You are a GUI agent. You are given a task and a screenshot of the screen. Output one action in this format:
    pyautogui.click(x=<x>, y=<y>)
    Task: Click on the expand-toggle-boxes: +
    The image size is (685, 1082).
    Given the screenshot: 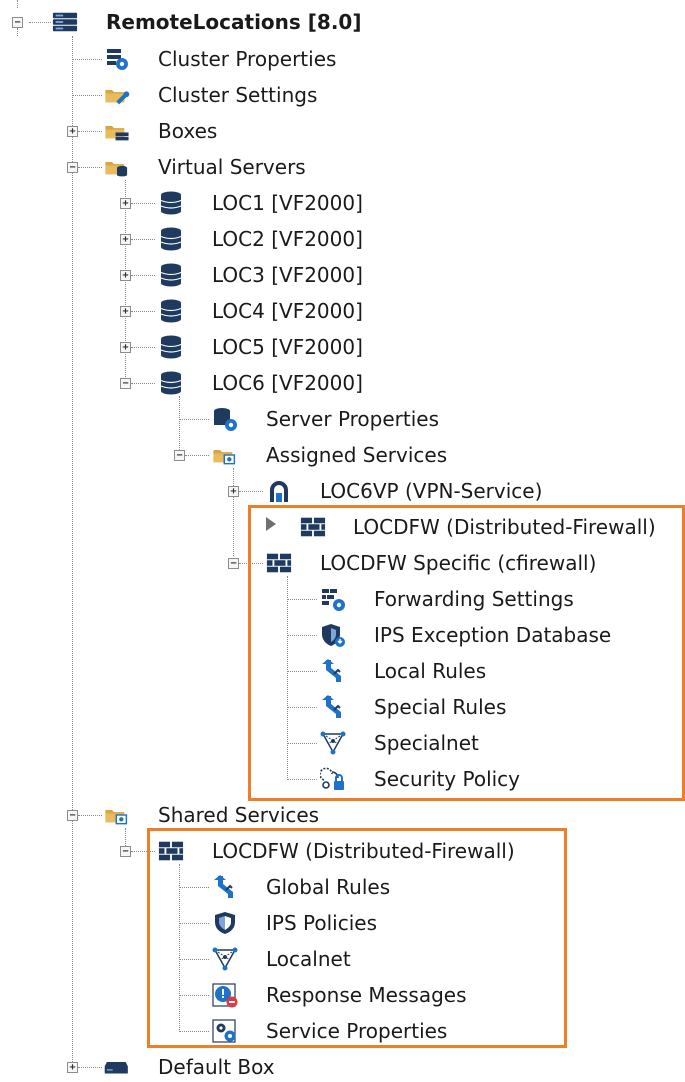 What is the action you would take?
    pyautogui.click(x=72, y=131)
    